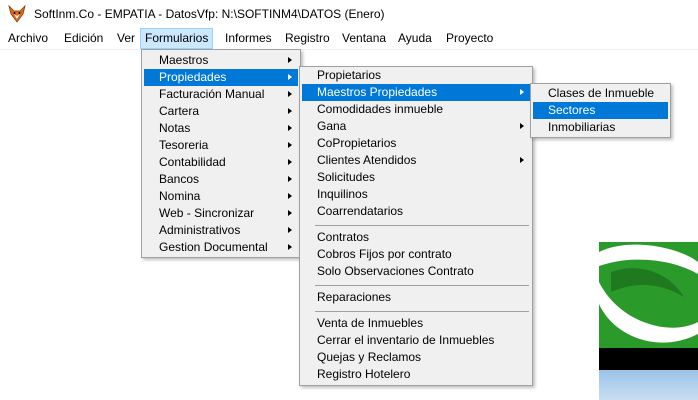  Describe the element at coordinates (17, 13) in the screenshot. I see `fox-app-icon` at that location.